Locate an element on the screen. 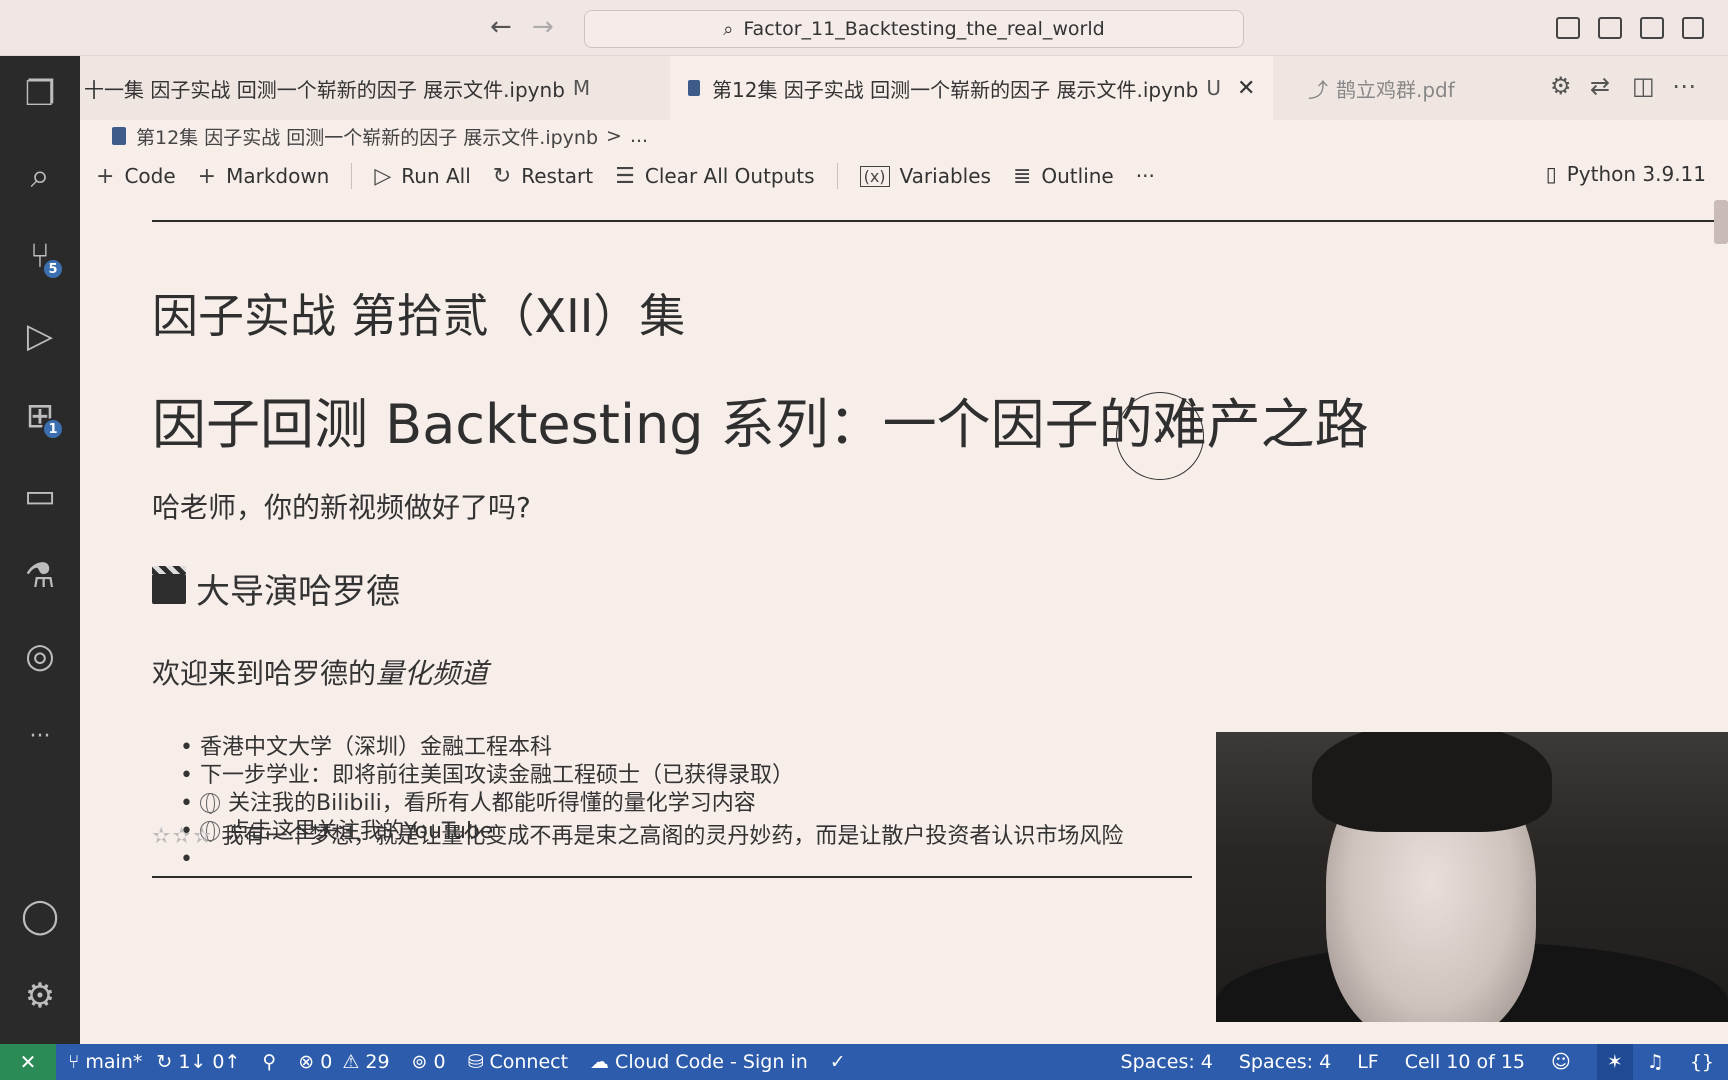 This screenshot has width=1728, height=1080. warning-count: 29 is located at coordinates (377, 1062).